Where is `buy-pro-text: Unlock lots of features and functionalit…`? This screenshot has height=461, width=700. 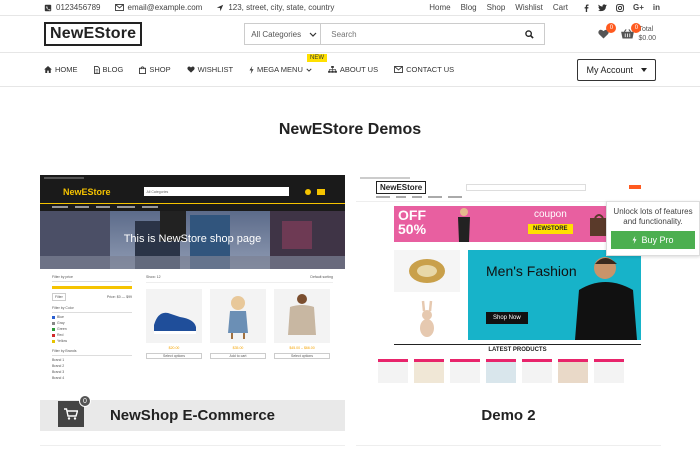
buy-pro-text: Unlock lots of features and functionalit… is located at coordinates (653, 216).